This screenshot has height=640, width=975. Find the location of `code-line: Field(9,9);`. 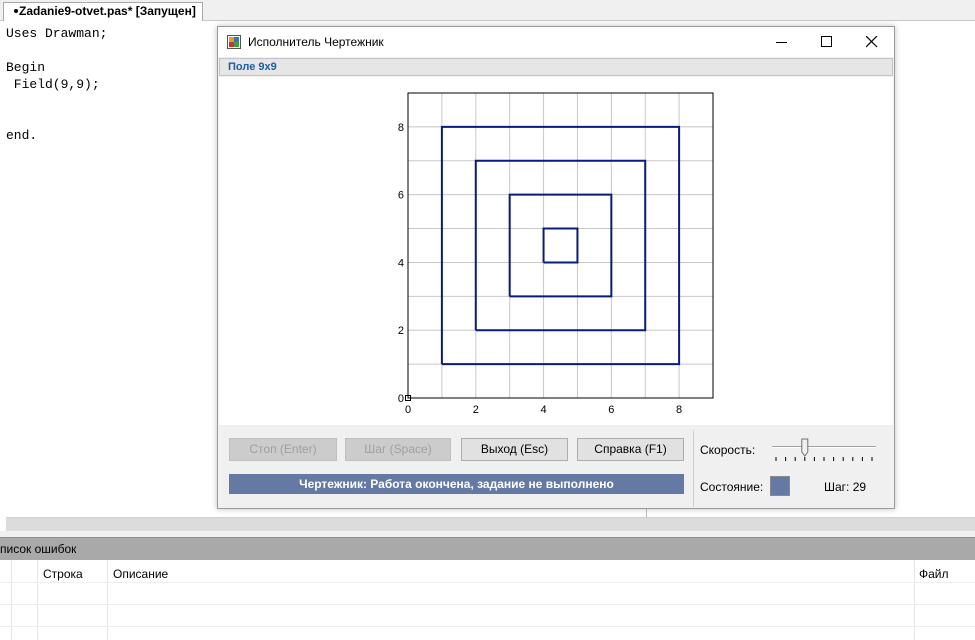

code-line: Field(9,9); is located at coordinates (56, 84).